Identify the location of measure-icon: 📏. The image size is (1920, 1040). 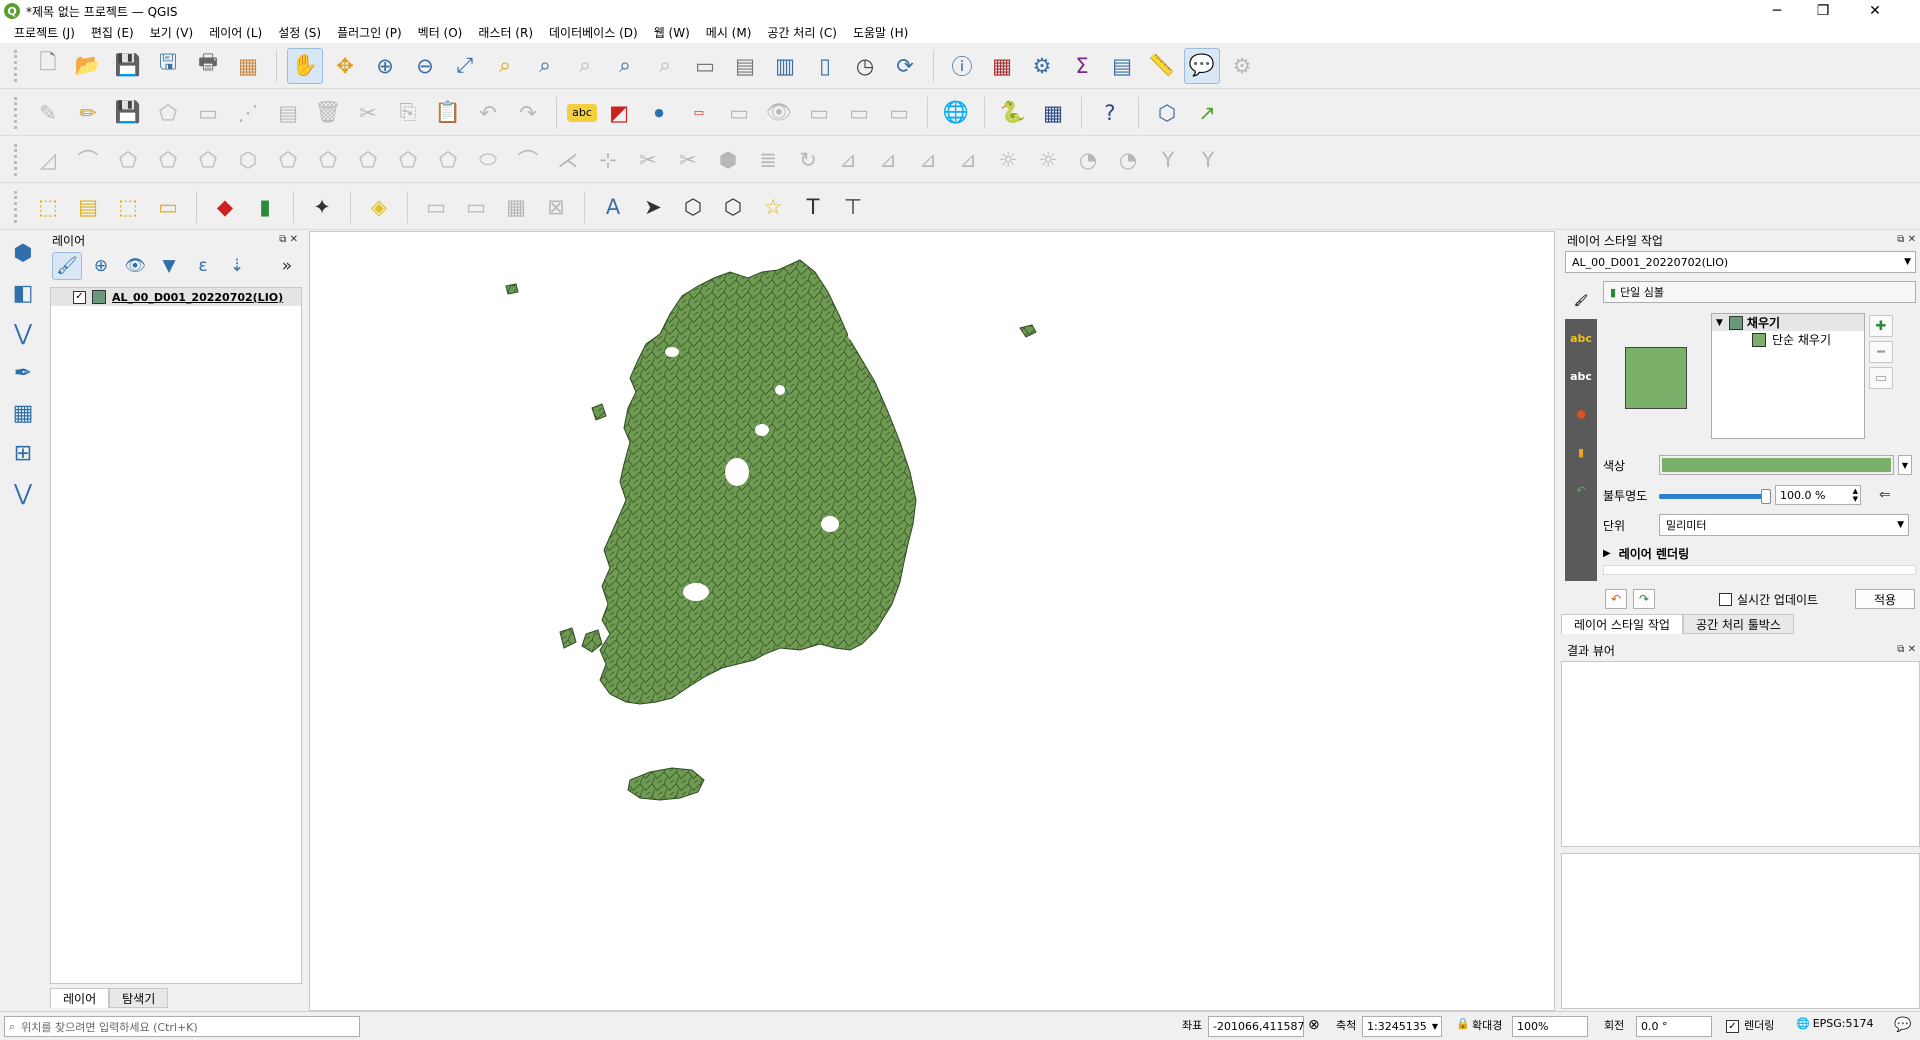
(1162, 66).